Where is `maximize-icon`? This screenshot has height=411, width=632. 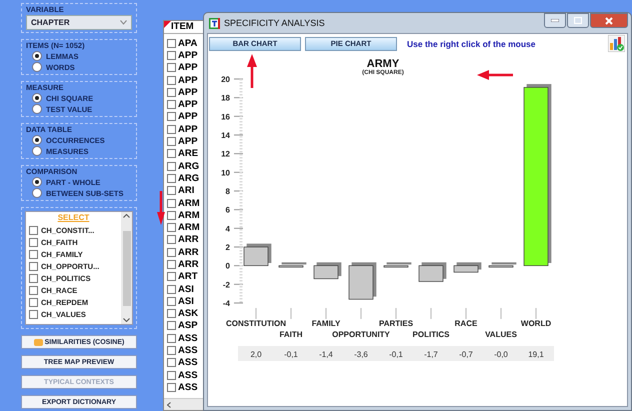
maximize-icon is located at coordinates (578, 20).